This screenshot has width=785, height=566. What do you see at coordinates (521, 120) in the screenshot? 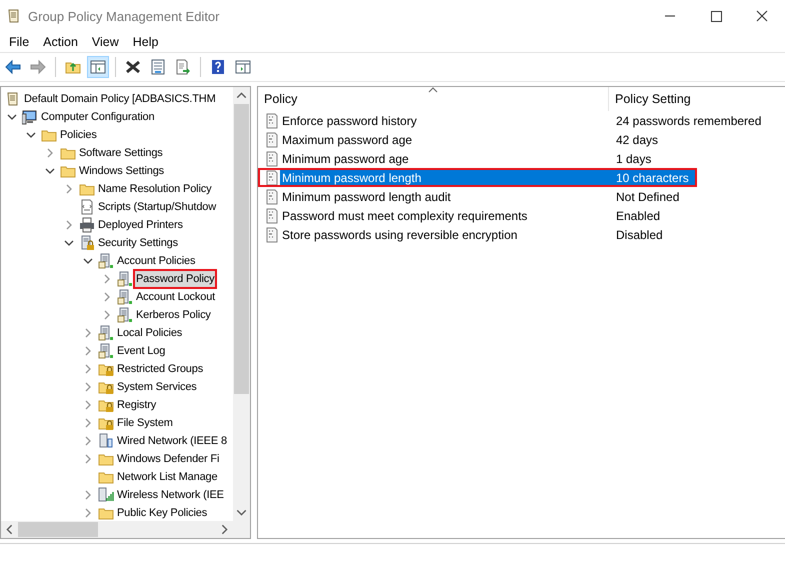
I see `policy-row: Enforce password history 24 passwords remembered` at bounding box center [521, 120].